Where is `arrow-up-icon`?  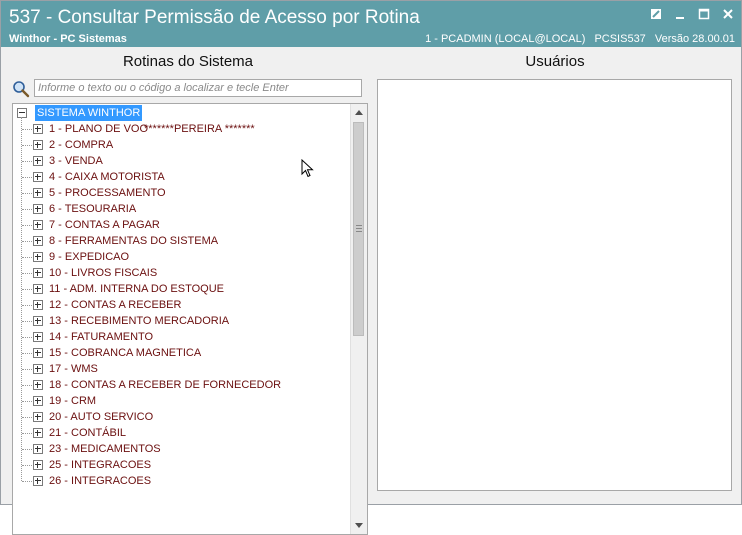 arrow-up-icon is located at coordinates (359, 112).